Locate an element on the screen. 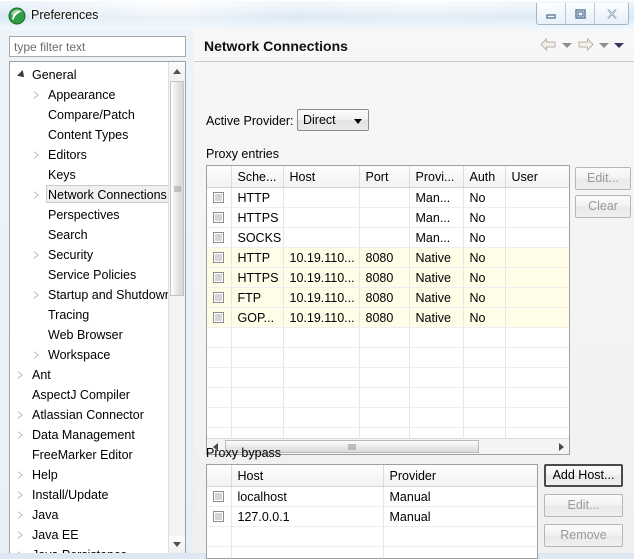  sidebar-item-service-policies: Service Policies is located at coordinates (90, 275).